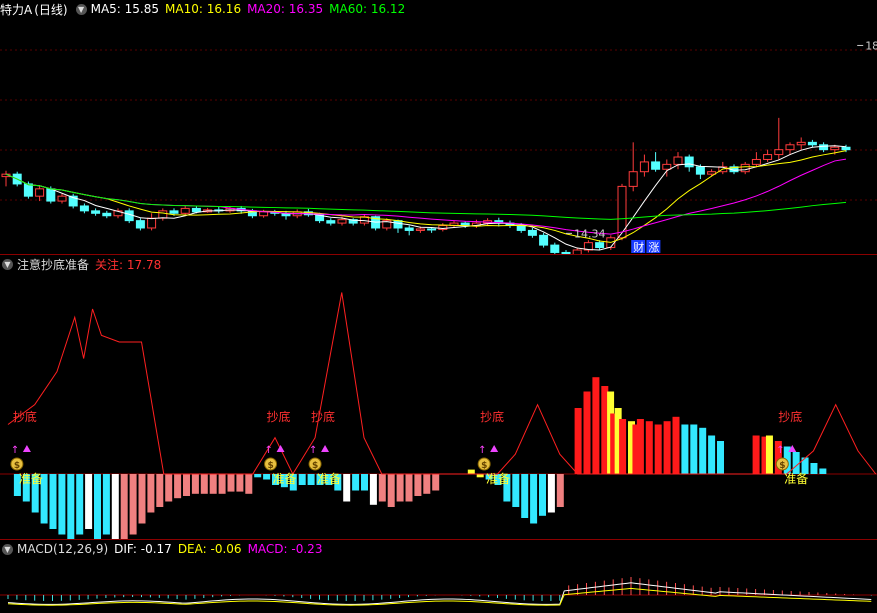 The width and height of the screenshot is (877, 613). What do you see at coordinates (7, 264) in the screenshot?
I see `collapse-icon-2: ▼` at bounding box center [7, 264].